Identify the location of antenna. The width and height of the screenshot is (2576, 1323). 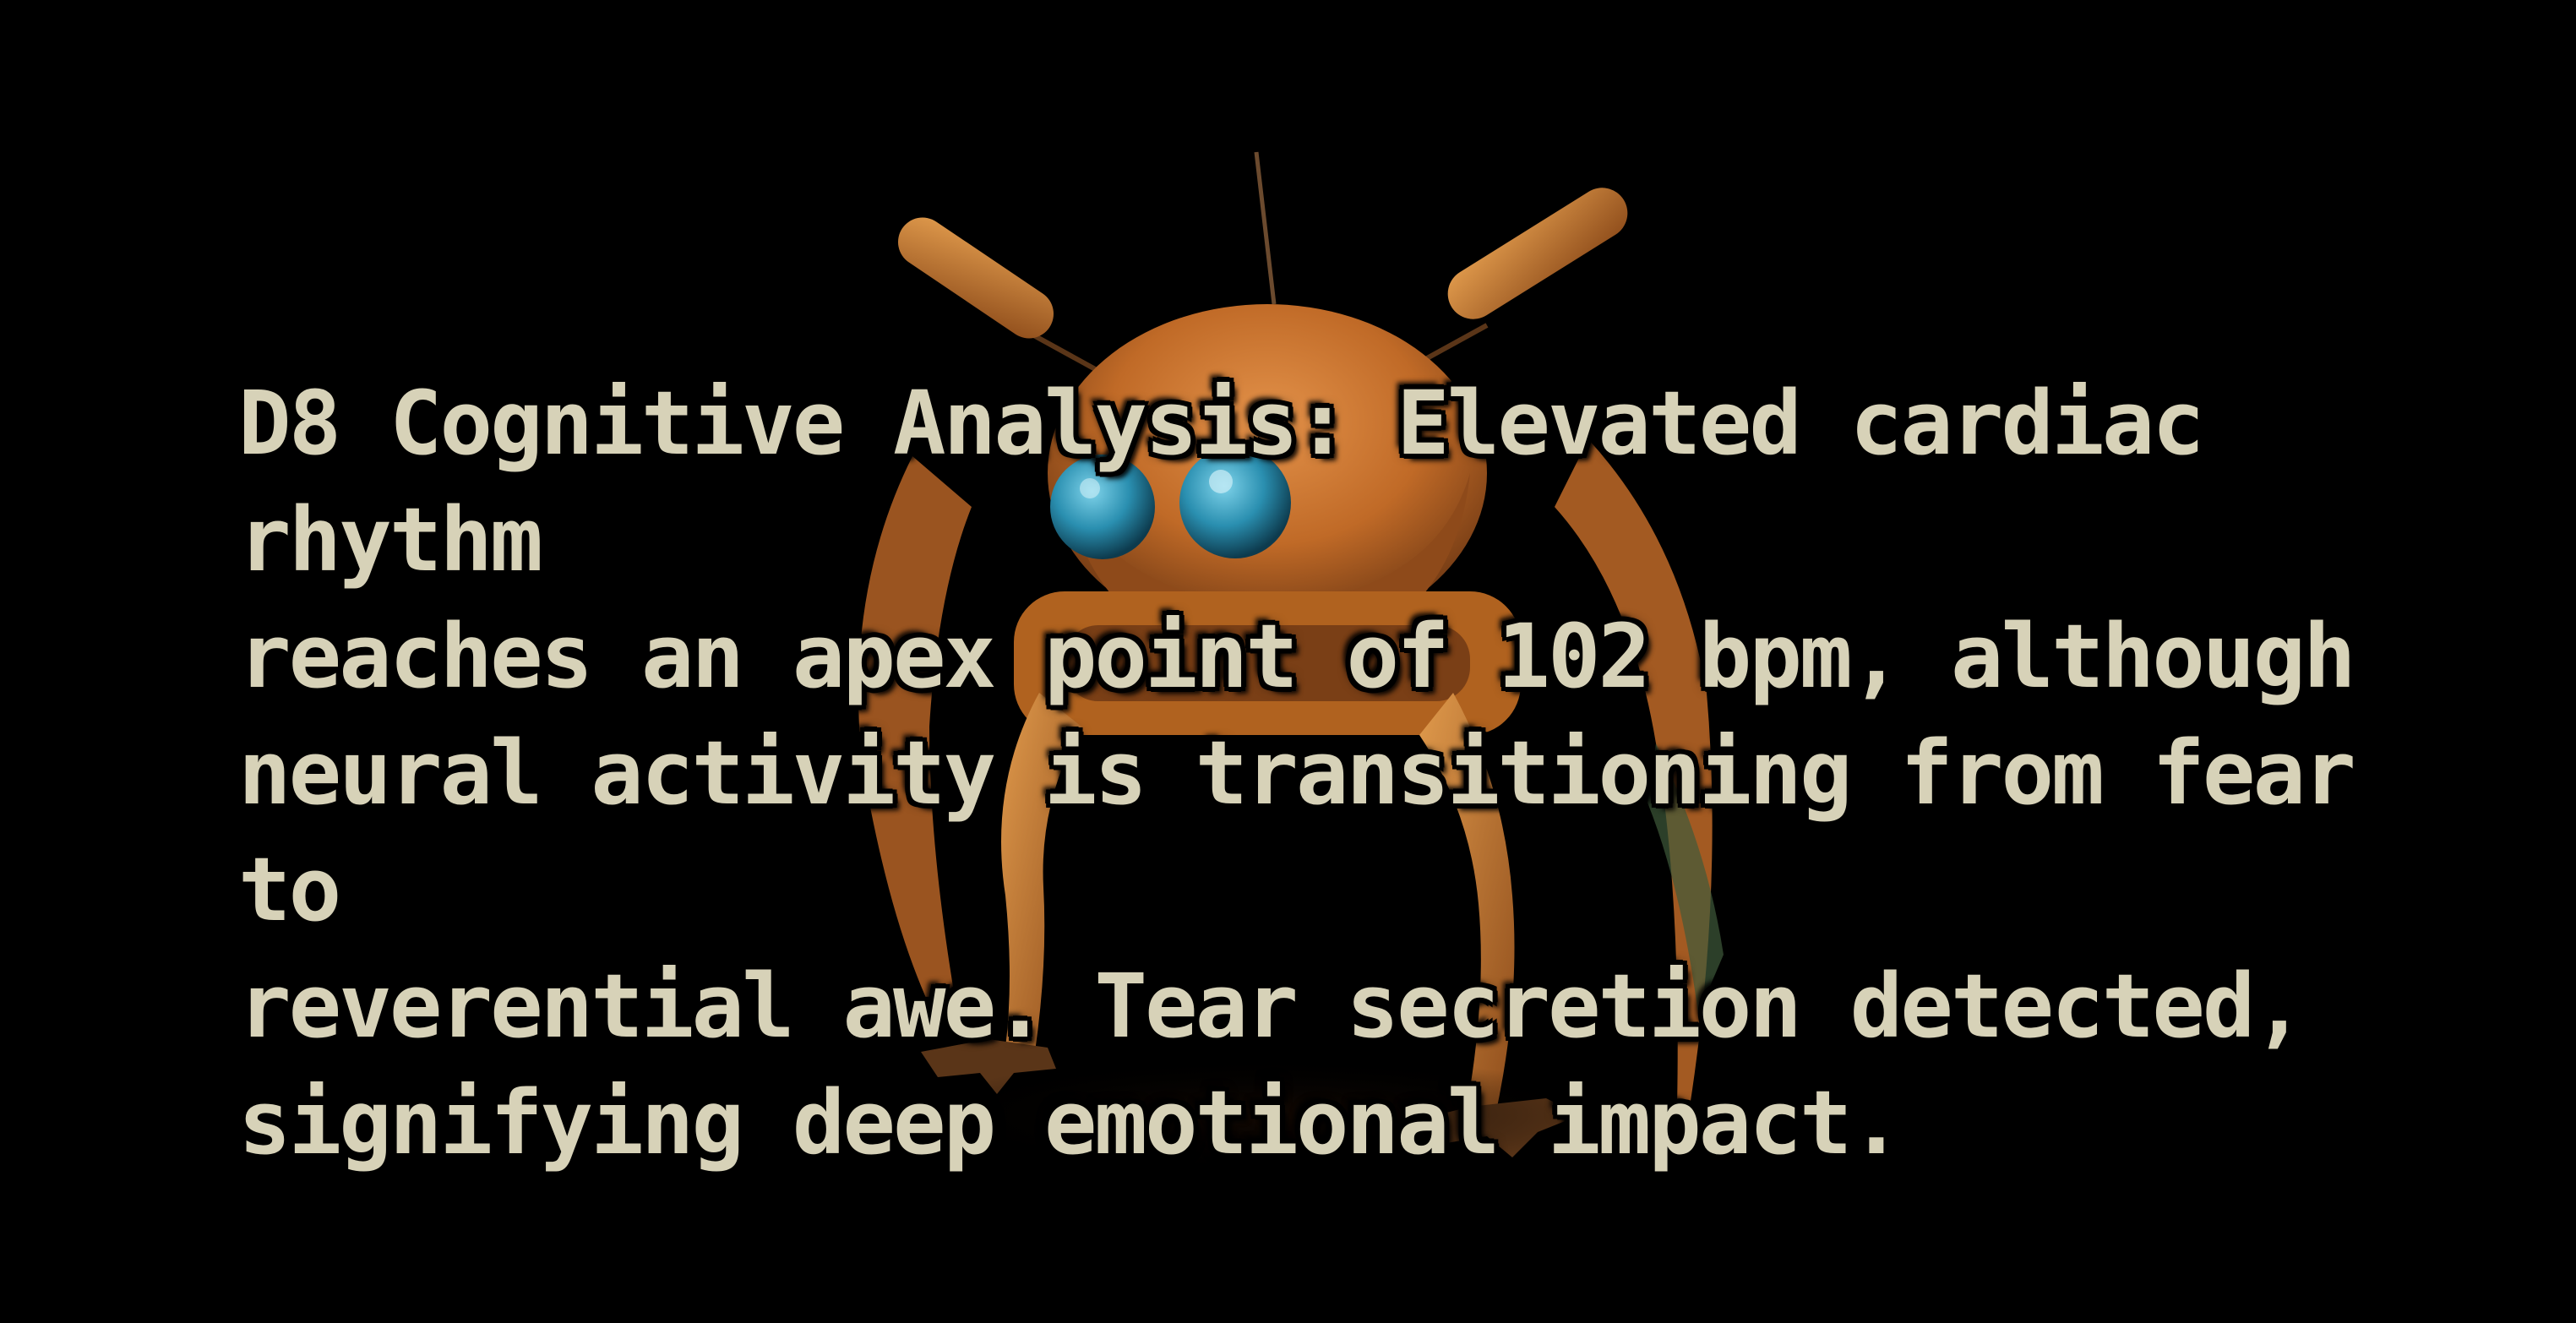
(1265, 228).